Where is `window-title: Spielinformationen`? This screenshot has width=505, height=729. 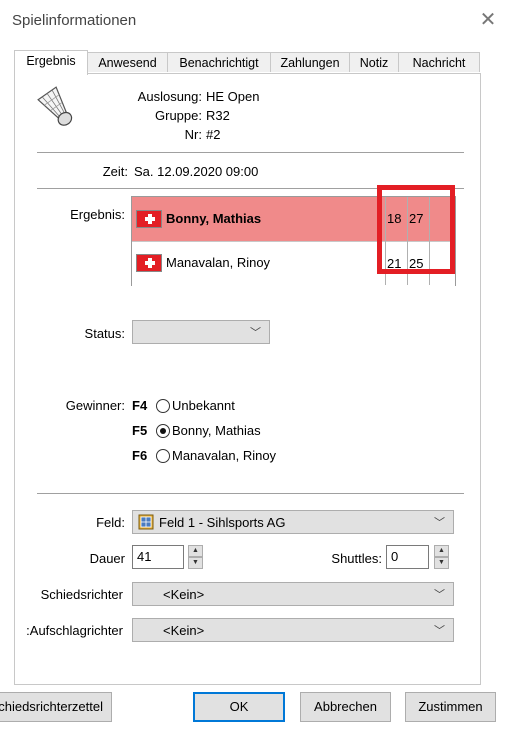
window-title: Spielinformationen is located at coordinates (74, 20).